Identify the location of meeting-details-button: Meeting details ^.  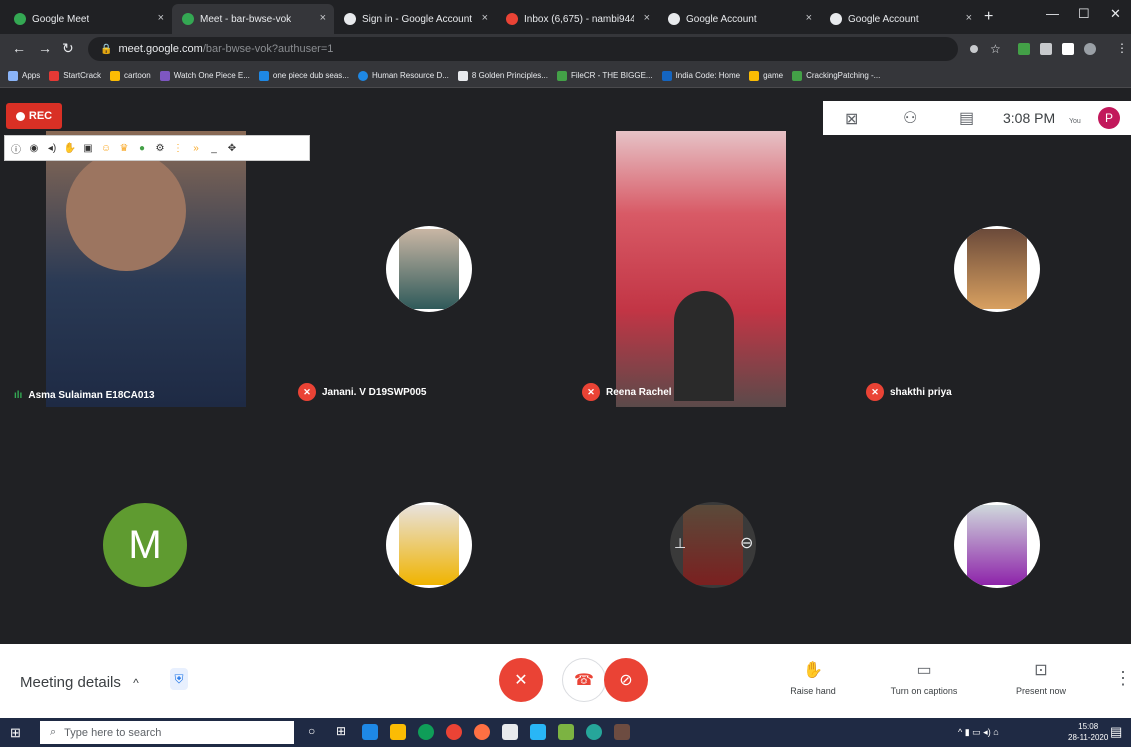
(79, 682).